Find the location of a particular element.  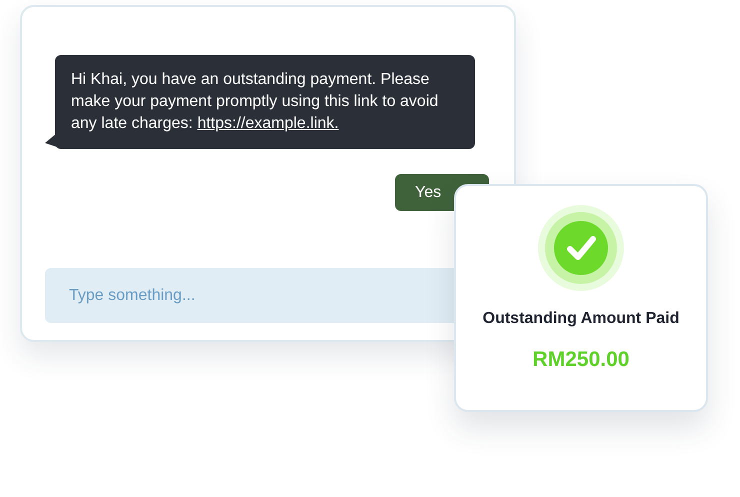

payment-title: Outstanding Amount Paid is located at coordinates (581, 319).